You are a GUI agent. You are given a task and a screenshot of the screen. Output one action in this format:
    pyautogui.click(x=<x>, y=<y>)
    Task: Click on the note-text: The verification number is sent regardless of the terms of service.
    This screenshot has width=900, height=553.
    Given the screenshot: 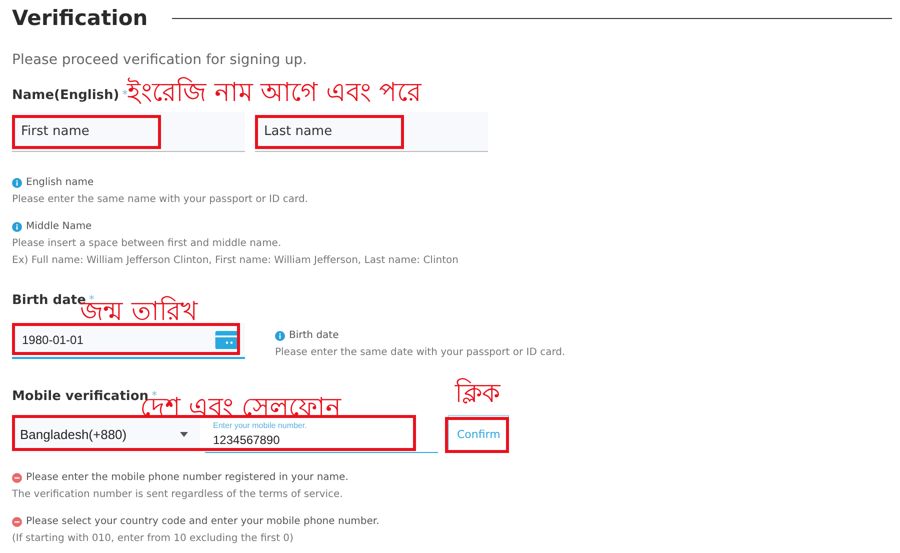 What is the action you would take?
    pyautogui.click(x=178, y=495)
    